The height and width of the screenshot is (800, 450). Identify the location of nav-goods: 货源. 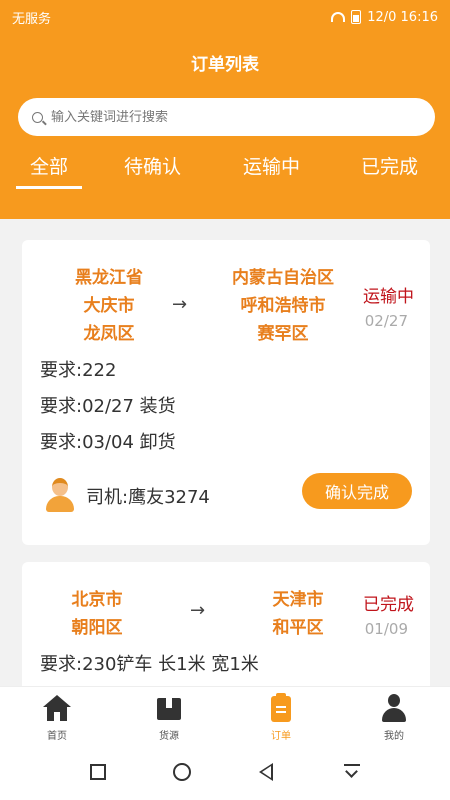
(169, 717).